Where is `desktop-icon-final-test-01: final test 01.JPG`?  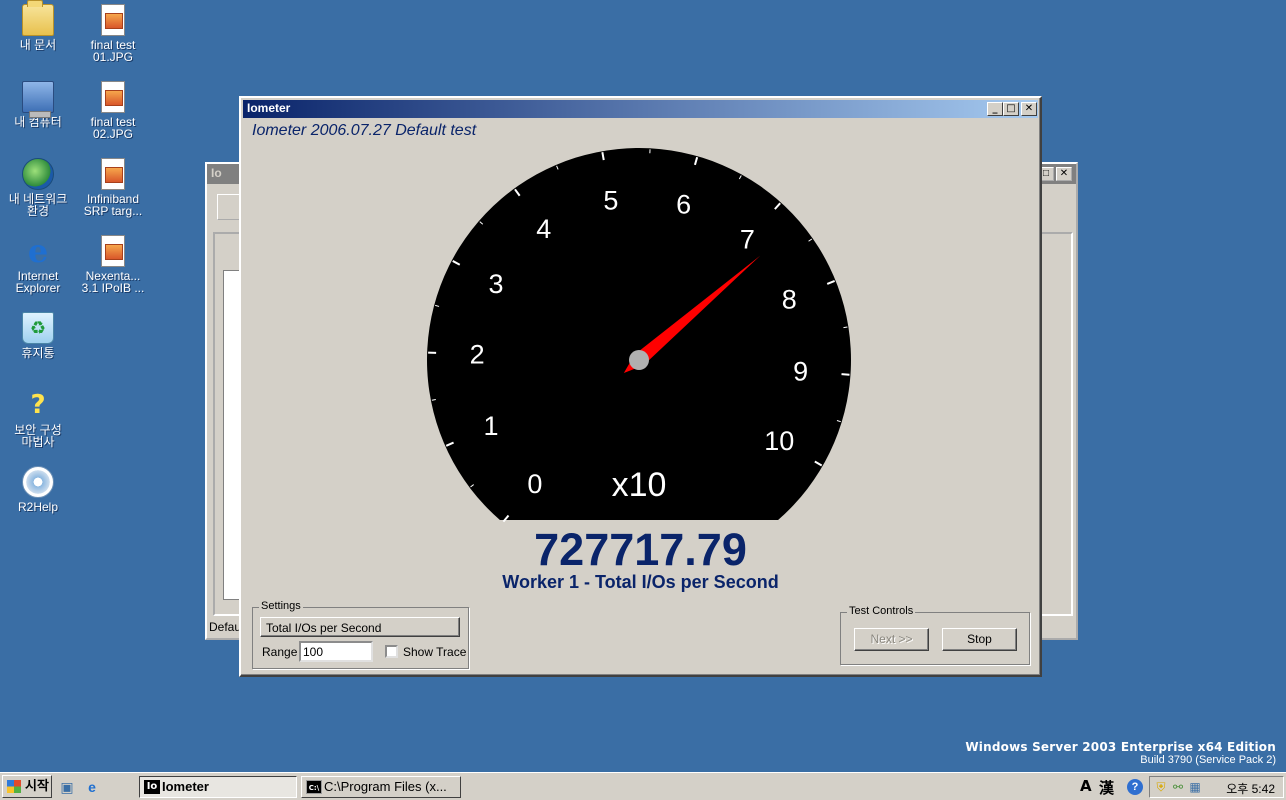 desktop-icon-final-test-01: final test 01.JPG is located at coordinates (113, 33).